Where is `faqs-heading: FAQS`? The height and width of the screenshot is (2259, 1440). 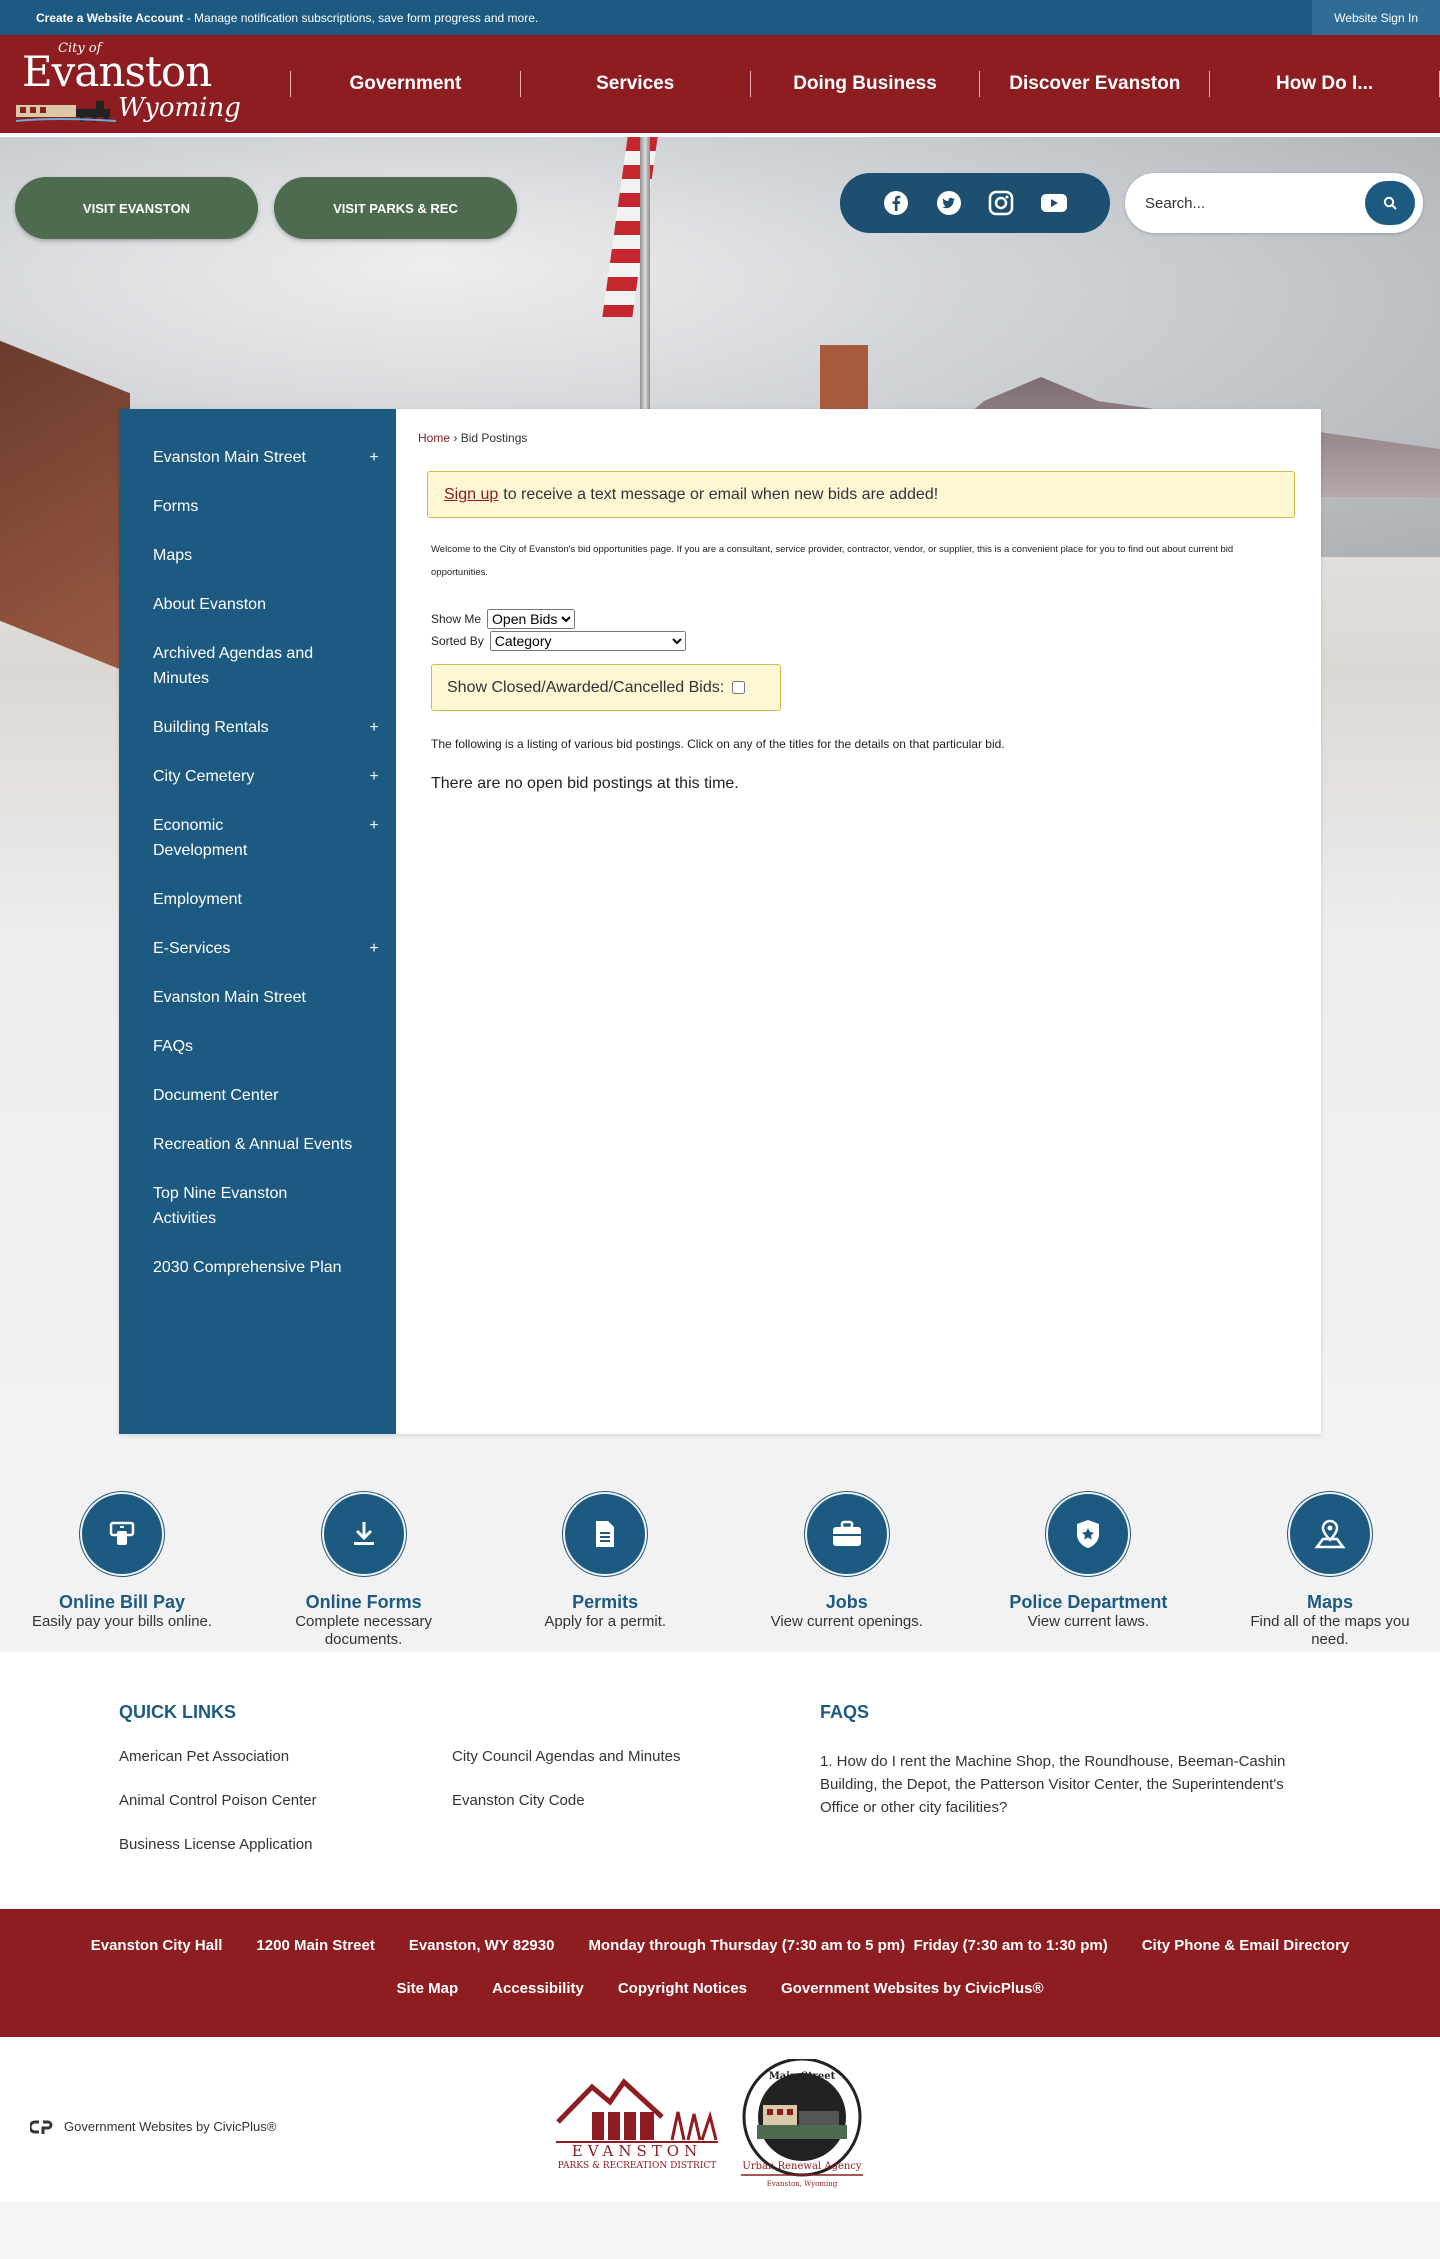
faqs-heading: FAQS is located at coordinates (845, 1712).